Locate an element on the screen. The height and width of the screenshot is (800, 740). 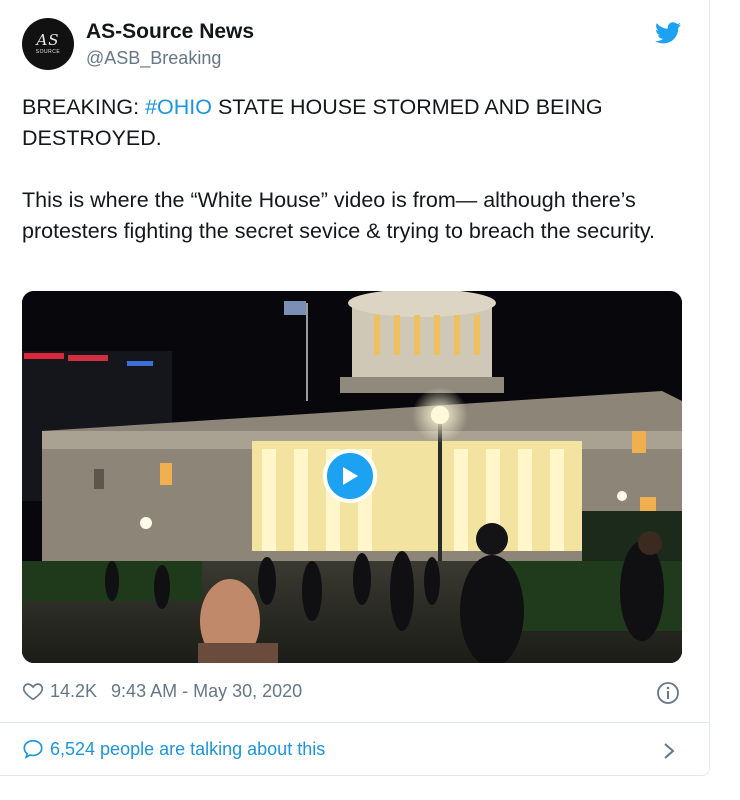
info-icon is located at coordinates (668, 693).